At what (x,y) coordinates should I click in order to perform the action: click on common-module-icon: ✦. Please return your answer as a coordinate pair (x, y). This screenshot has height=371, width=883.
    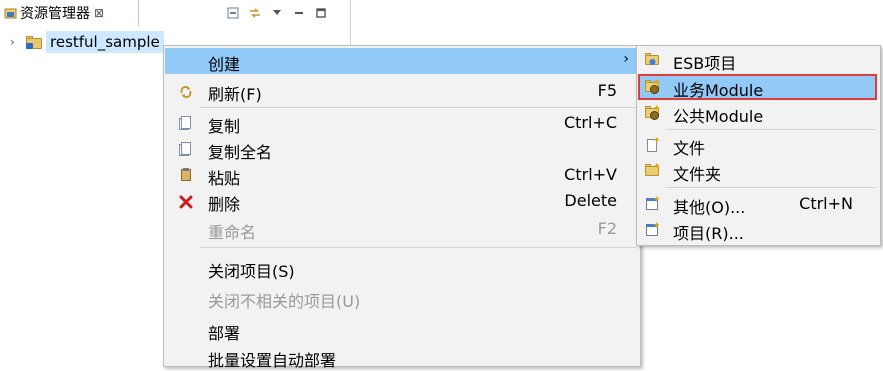
    Looking at the image, I should click on (653, 112).